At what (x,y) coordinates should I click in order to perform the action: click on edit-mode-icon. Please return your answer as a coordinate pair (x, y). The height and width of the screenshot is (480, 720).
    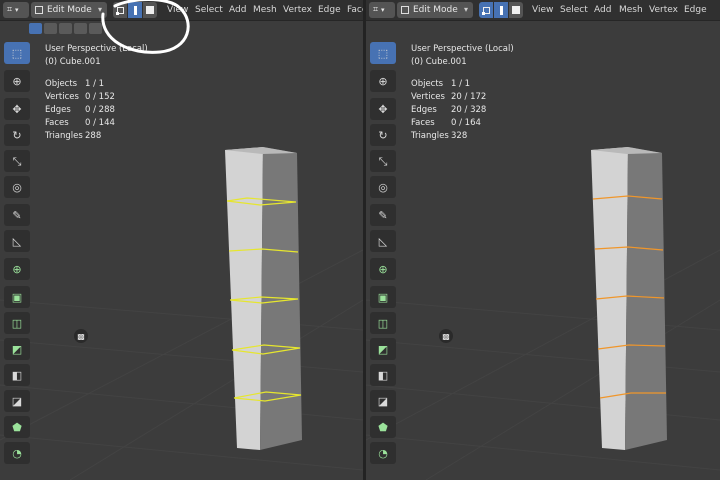
    Looking at the image, I should click on (39, 10).